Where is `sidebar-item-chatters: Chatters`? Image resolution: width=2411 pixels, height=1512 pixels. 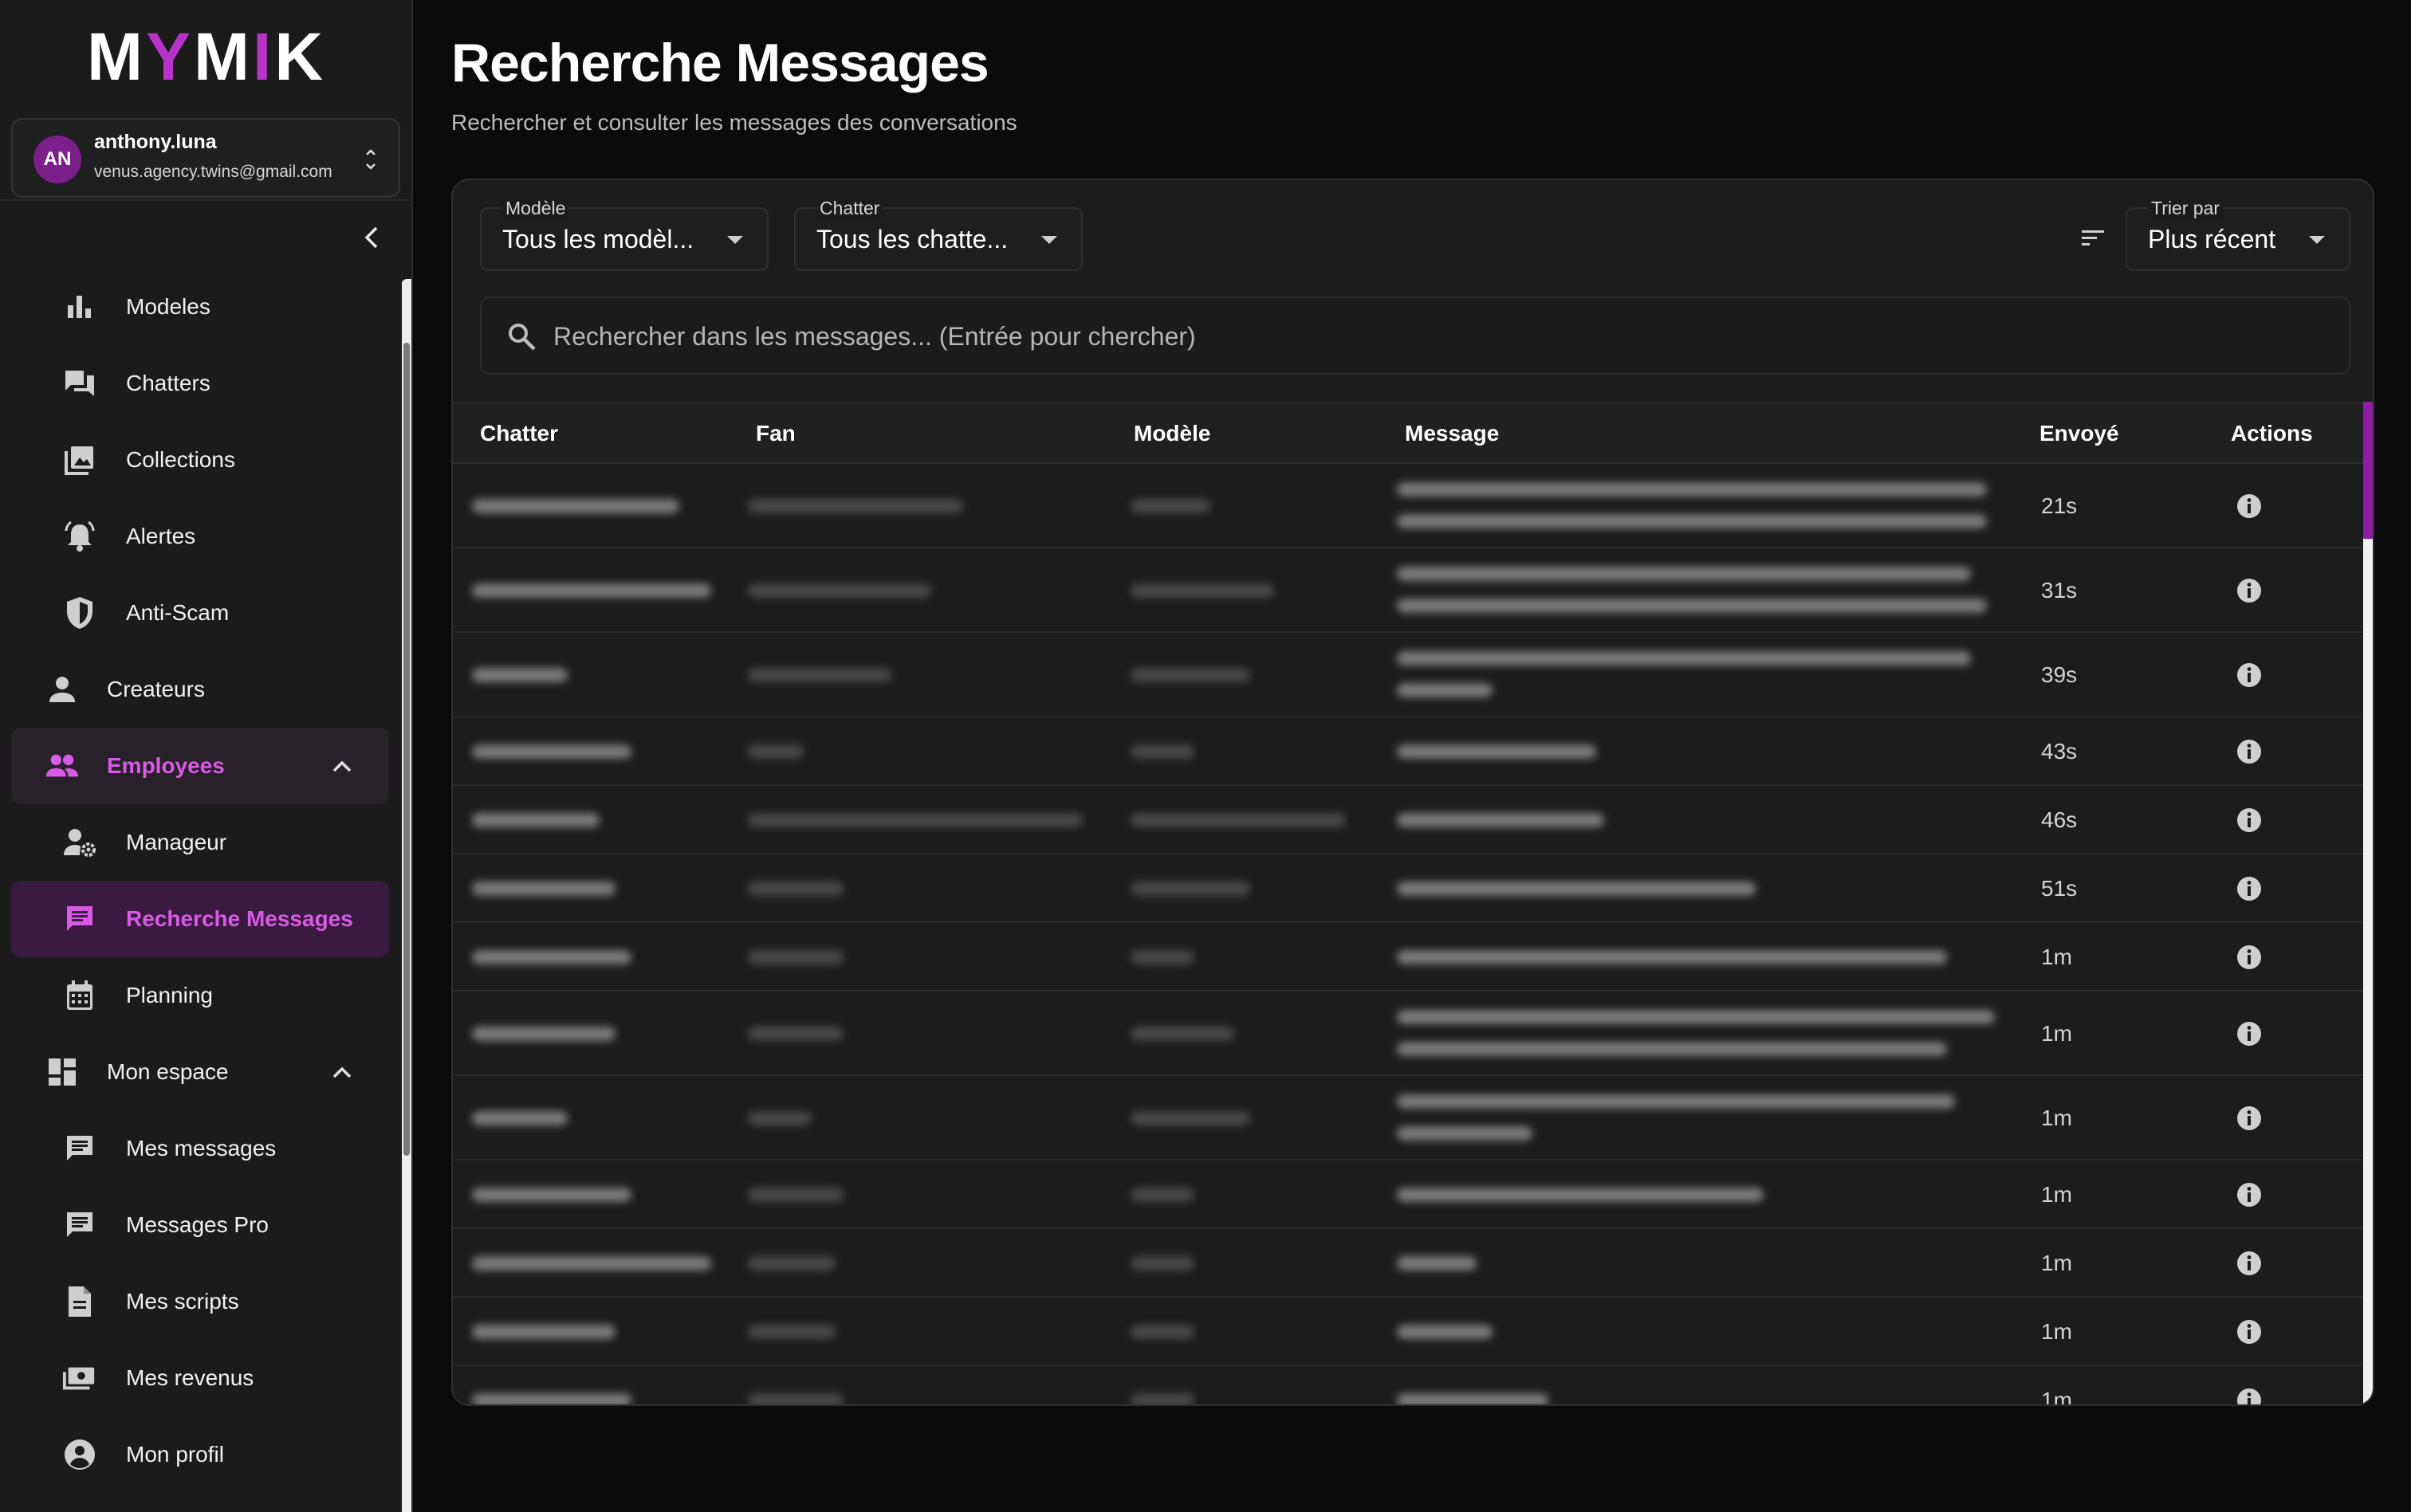
sidebar-item-chatters: Chatters is located at coordinates (200, 383).